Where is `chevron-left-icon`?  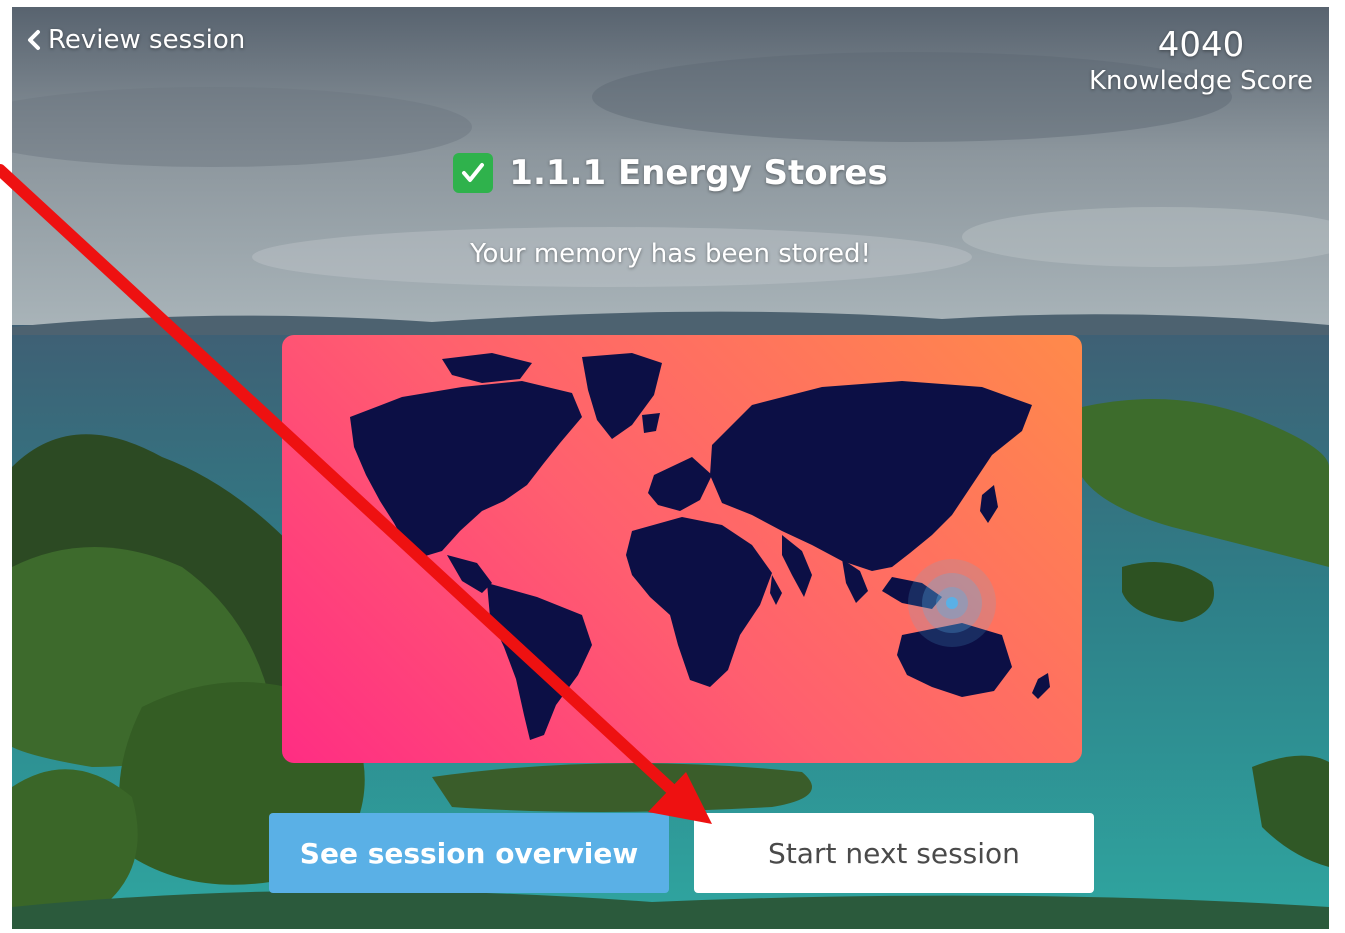 chevron-left-icon is located at coordinates (34, 40).